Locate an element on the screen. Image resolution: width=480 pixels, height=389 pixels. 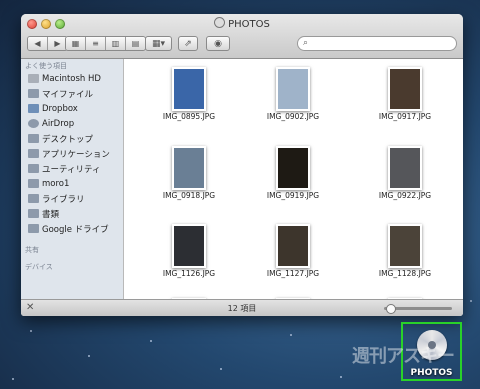
file-name: IMG_0918.JPG is located at coordinates (189, 195).